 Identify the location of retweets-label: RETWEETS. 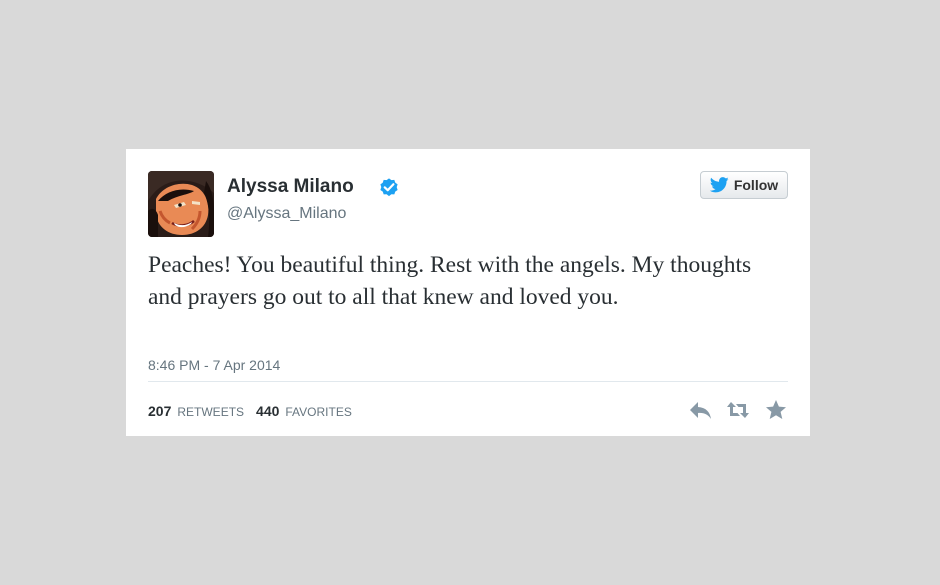
(210, 412).